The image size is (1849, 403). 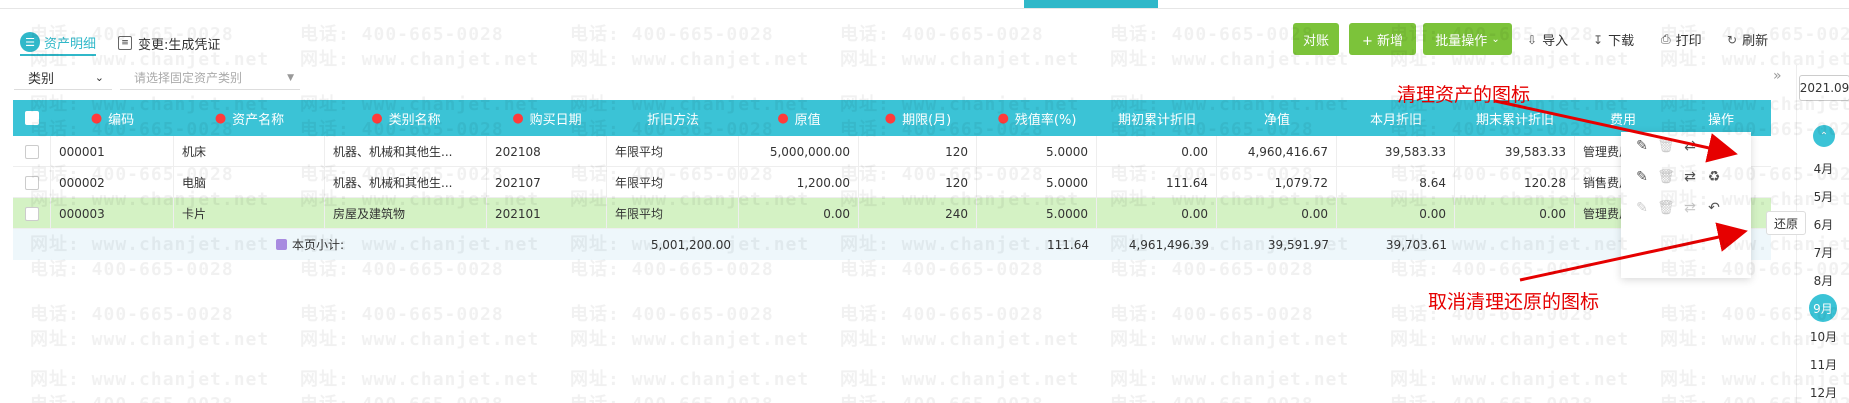 I want to click on tab-generate-voucher: ≡ 变更:生成凭证, so click(x=169, y=43).